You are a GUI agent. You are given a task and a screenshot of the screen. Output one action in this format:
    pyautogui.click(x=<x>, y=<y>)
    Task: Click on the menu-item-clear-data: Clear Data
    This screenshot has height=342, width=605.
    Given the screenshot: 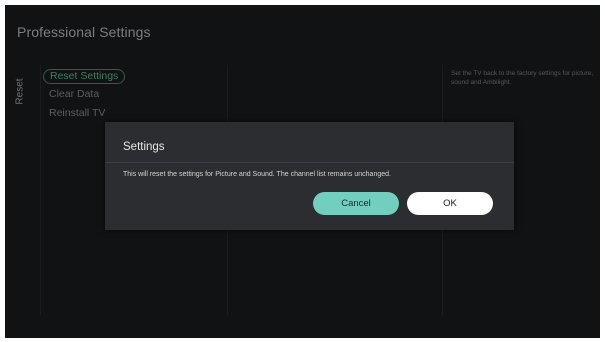 What is the action you would take?
    pyautogui.click(x=84, y=94)
    